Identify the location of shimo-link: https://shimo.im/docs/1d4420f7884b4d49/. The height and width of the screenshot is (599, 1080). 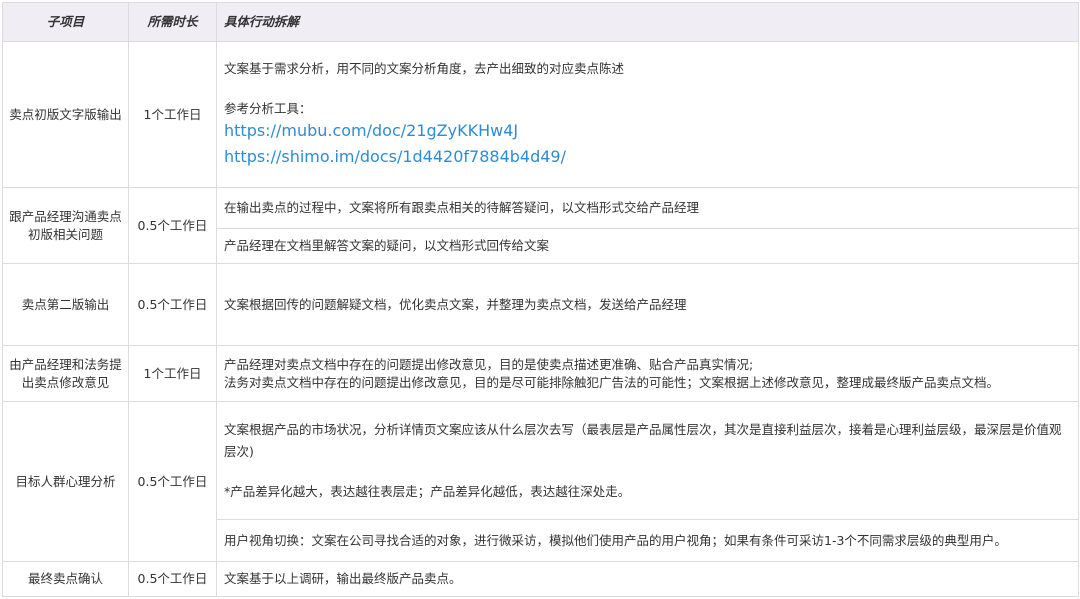
(647, 157).